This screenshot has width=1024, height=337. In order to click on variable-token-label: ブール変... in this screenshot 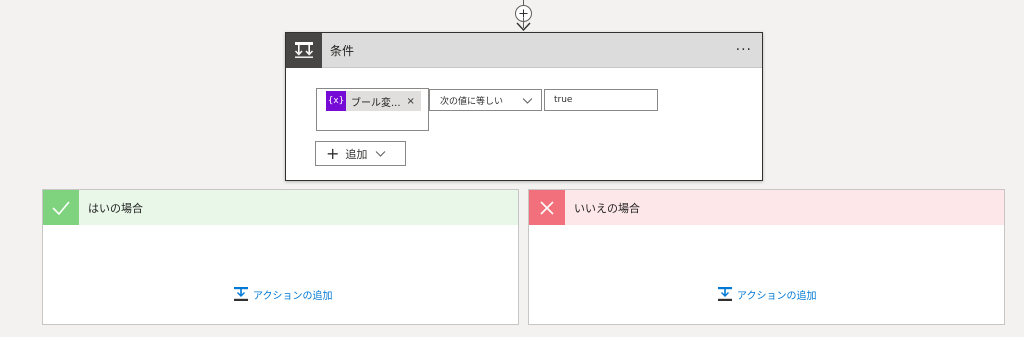, I will do `click(376, 103)`.